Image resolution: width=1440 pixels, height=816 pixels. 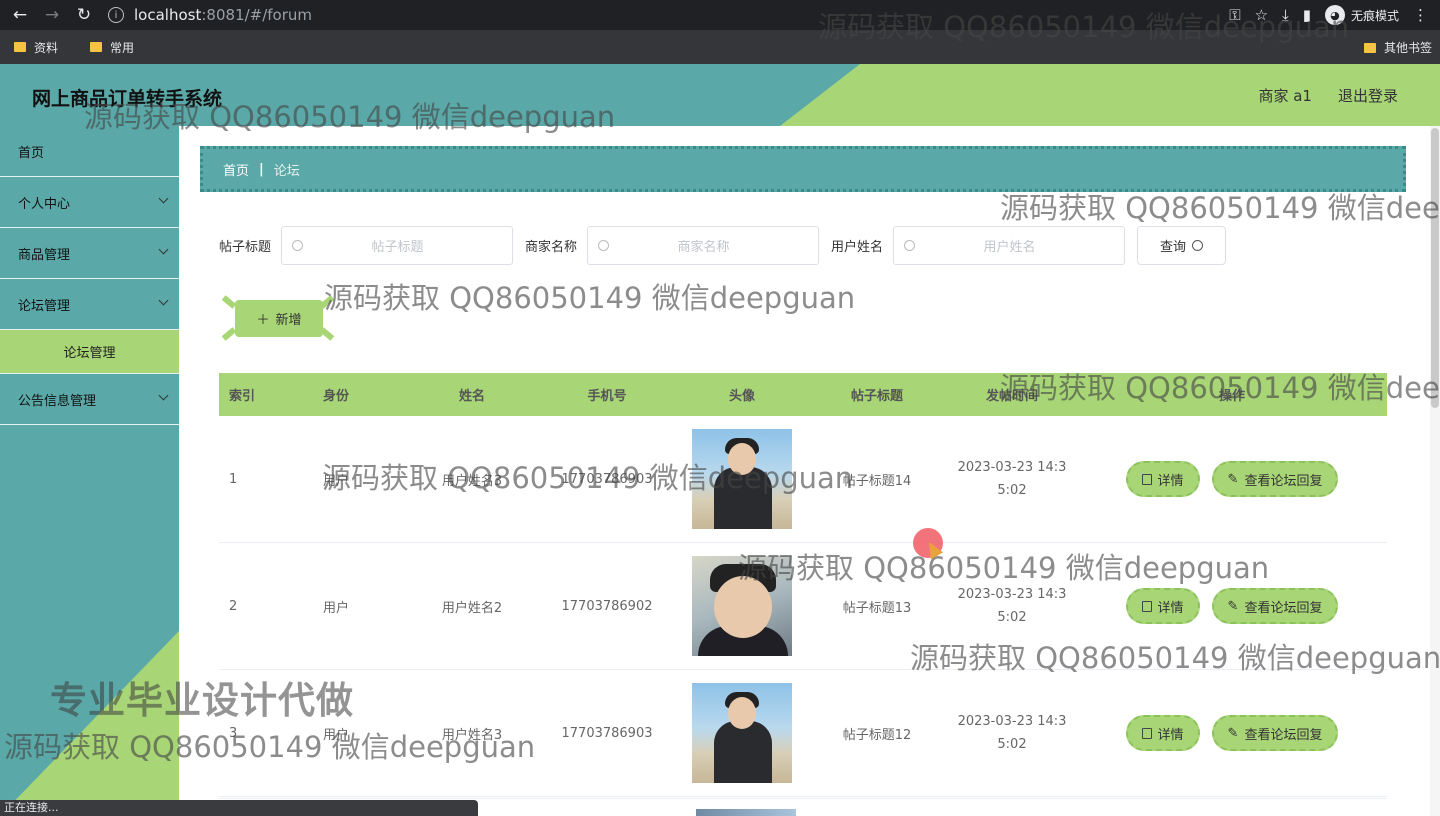 I want to click on user-search-input: 用户姓名, so click(x=1009, y=245).